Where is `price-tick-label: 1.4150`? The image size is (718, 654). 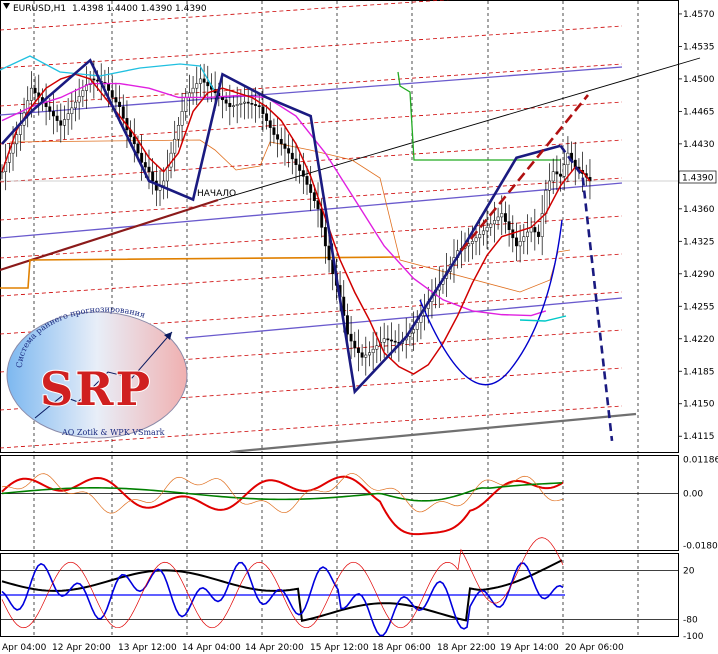 price-tick-label: 1.4150 is located at coordinates (699, 405).